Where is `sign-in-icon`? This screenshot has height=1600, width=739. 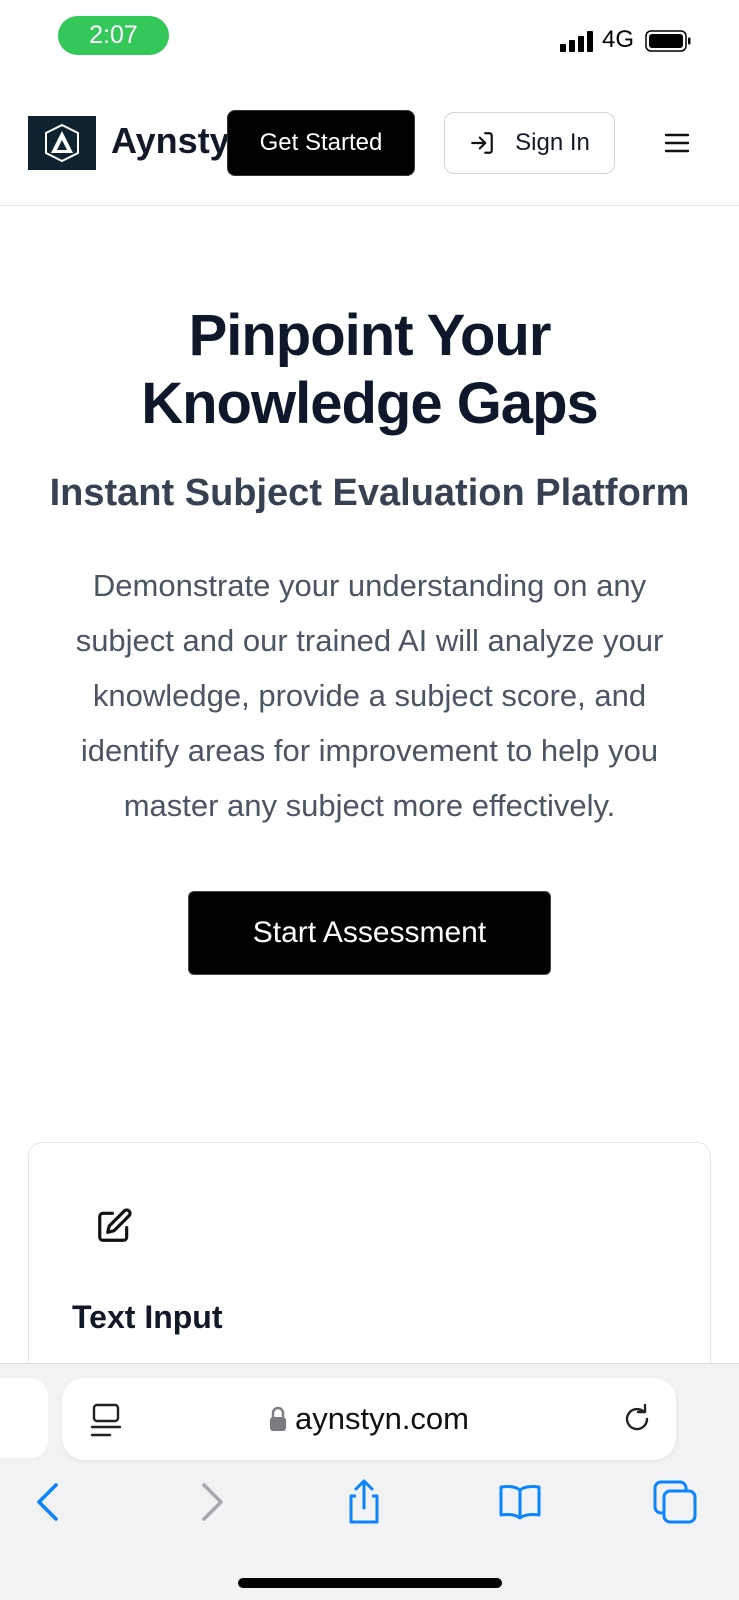
sign-in-icon is located at coordinates (482, 143).